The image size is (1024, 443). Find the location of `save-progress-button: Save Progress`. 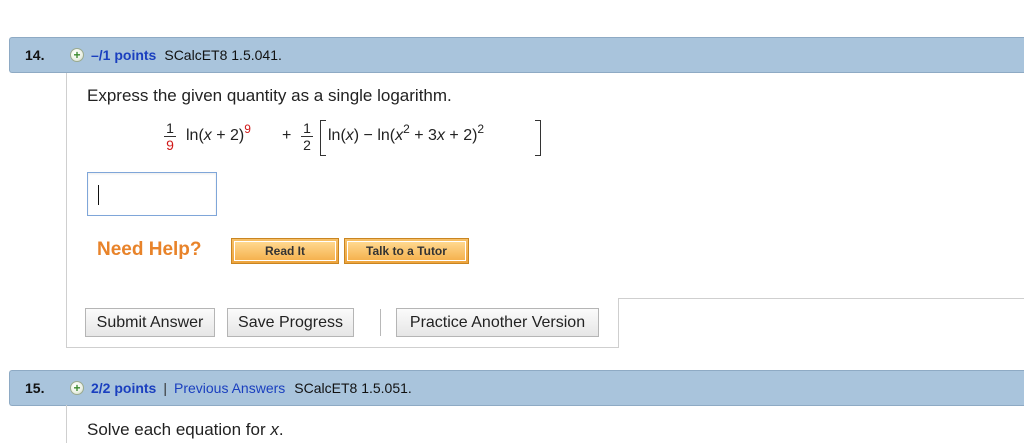

save-progress-button: Save Progress is located at coordinates (290, 322).